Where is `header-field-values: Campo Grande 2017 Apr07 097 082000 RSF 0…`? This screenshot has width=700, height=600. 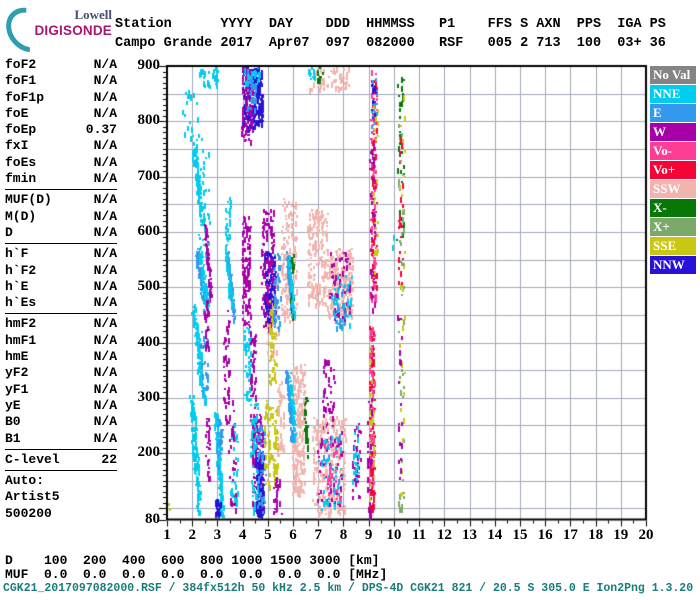 header-field-values: Campo Grande 2017 Apr07 097 082000 RSF 0… is located at coordinates (390, 43).